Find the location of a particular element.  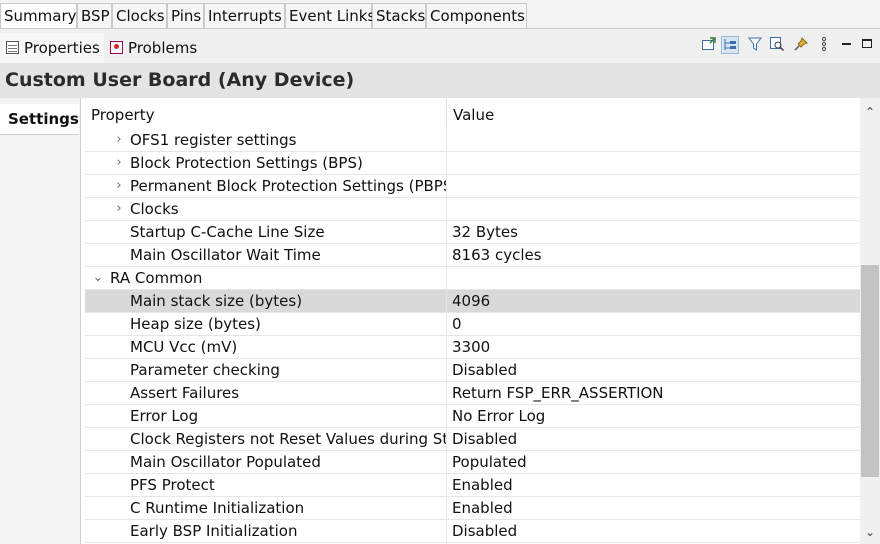

more-vertical-icon is located at coordinates (824, 45).